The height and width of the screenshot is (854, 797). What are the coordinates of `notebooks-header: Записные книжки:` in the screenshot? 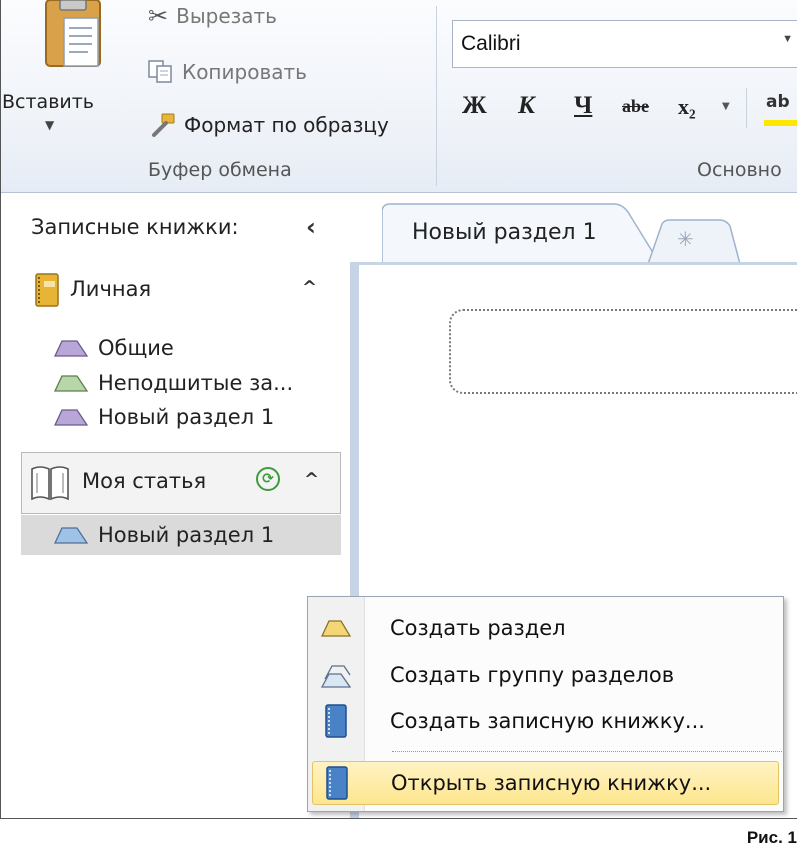 It's located at (135, 227).